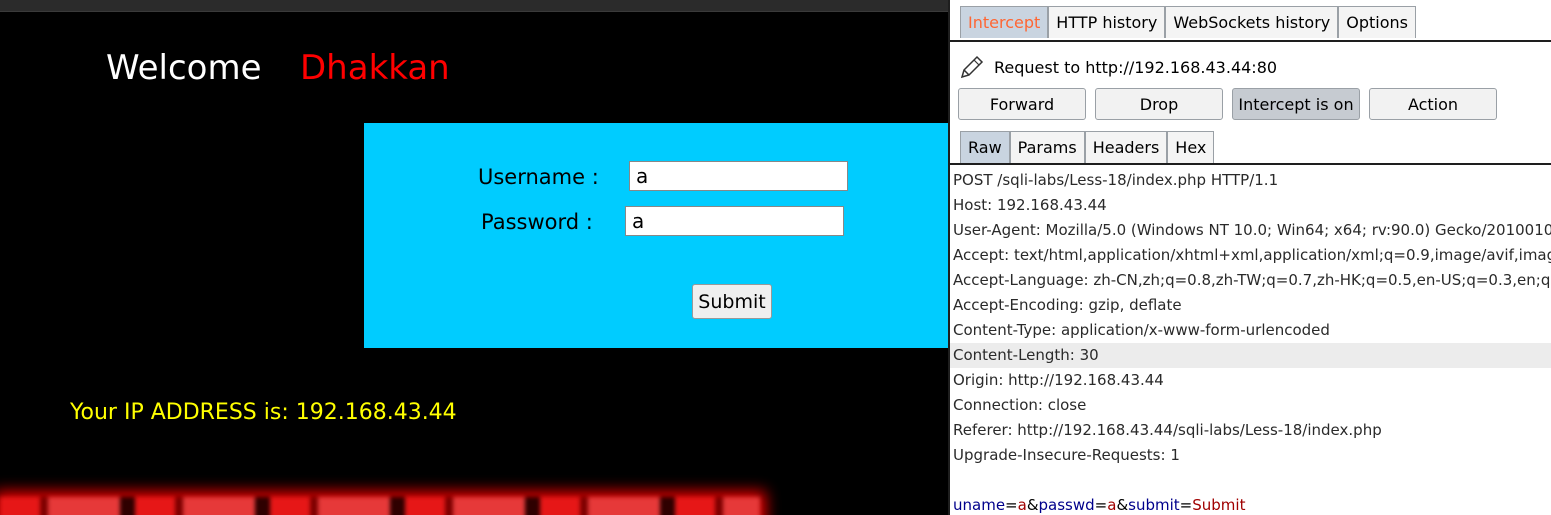 The height and width of the screenshot is (515, 1551). I want to click on pencil-icon, so click(972, 67).